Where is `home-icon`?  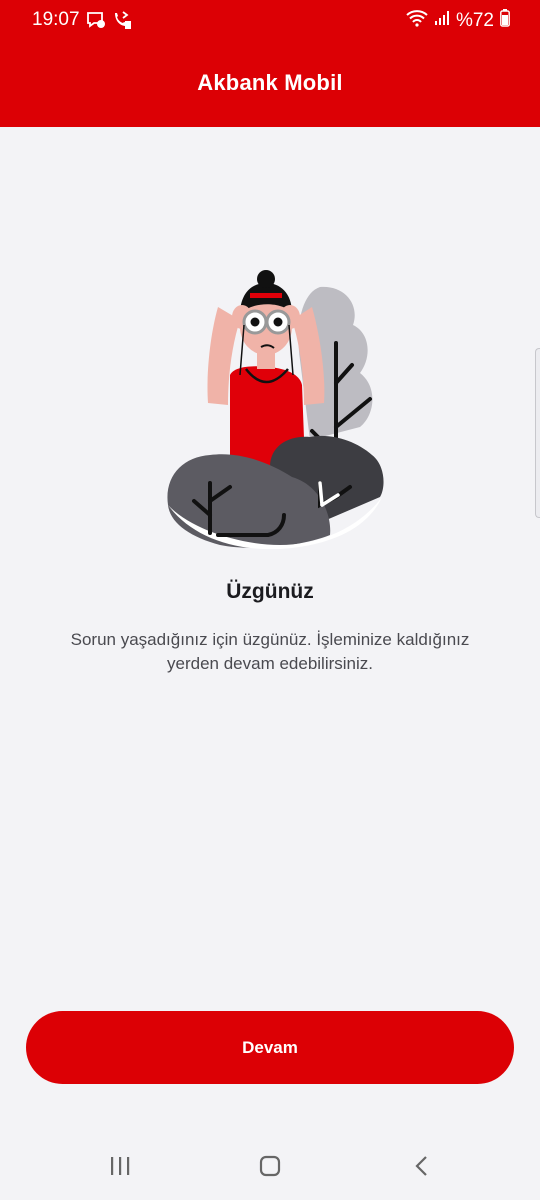
home-icon is located at coordinates (270, 1168).